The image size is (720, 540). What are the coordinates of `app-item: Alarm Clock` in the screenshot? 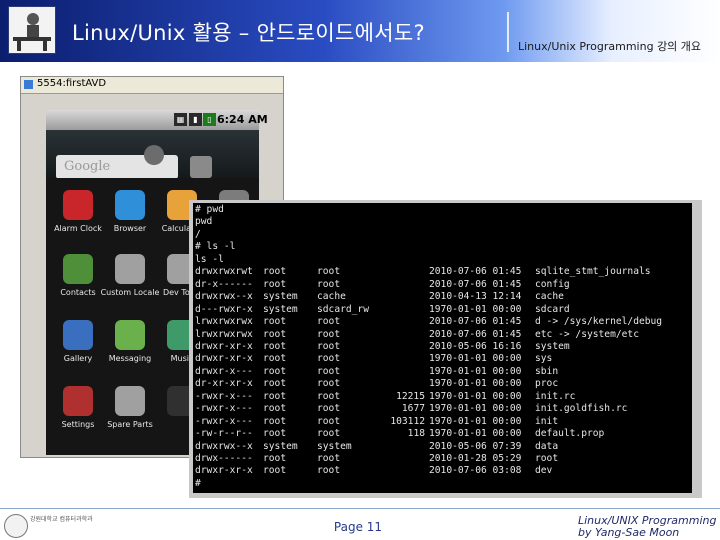 It's located at (78, 217).